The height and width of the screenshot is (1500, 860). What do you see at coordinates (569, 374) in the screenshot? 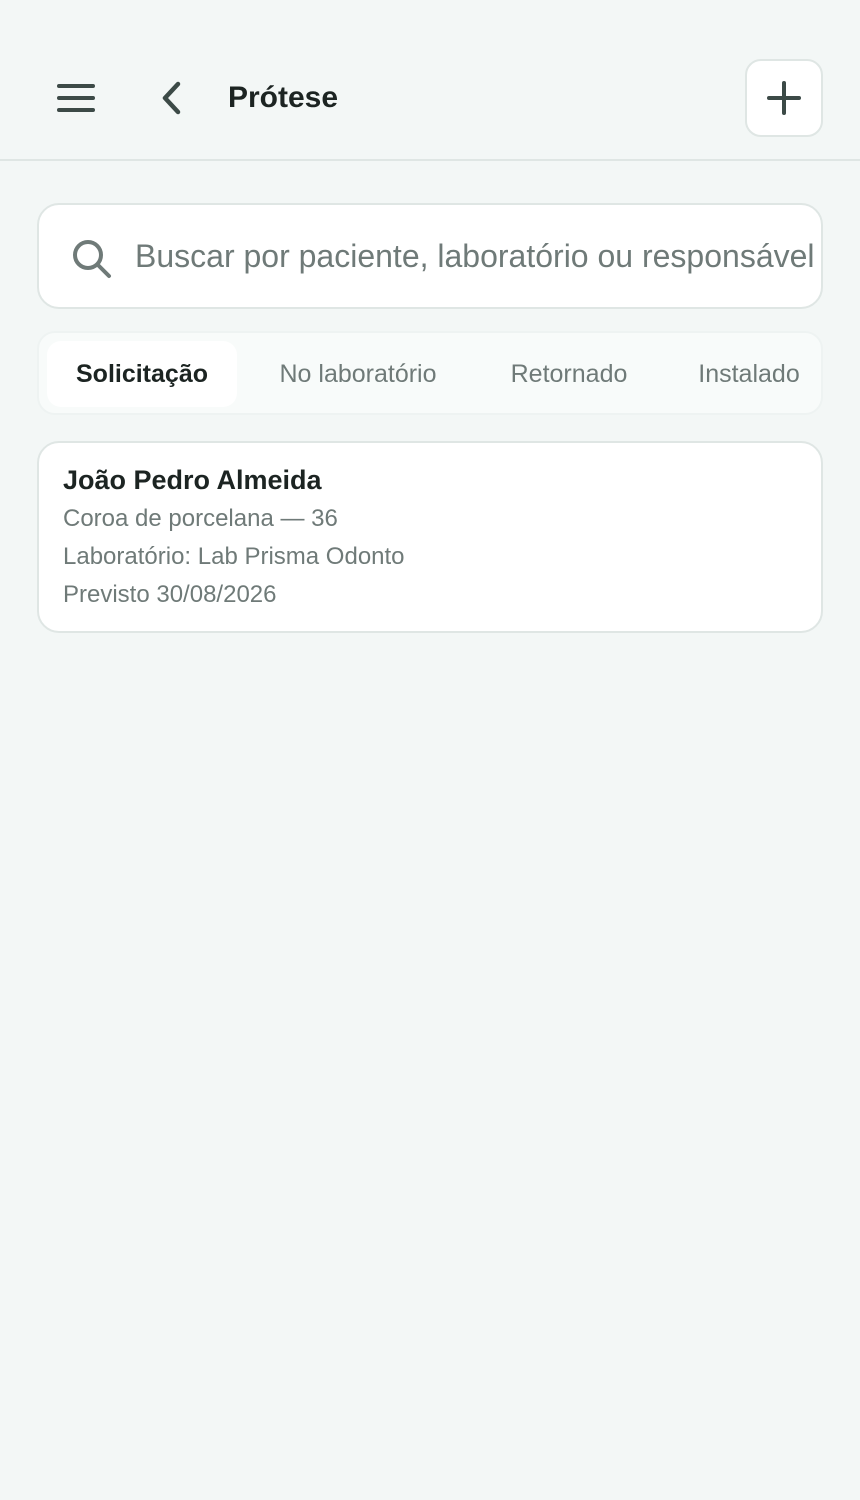
I see `tab-retornado: Retornado` at bounding box center [569, 374].